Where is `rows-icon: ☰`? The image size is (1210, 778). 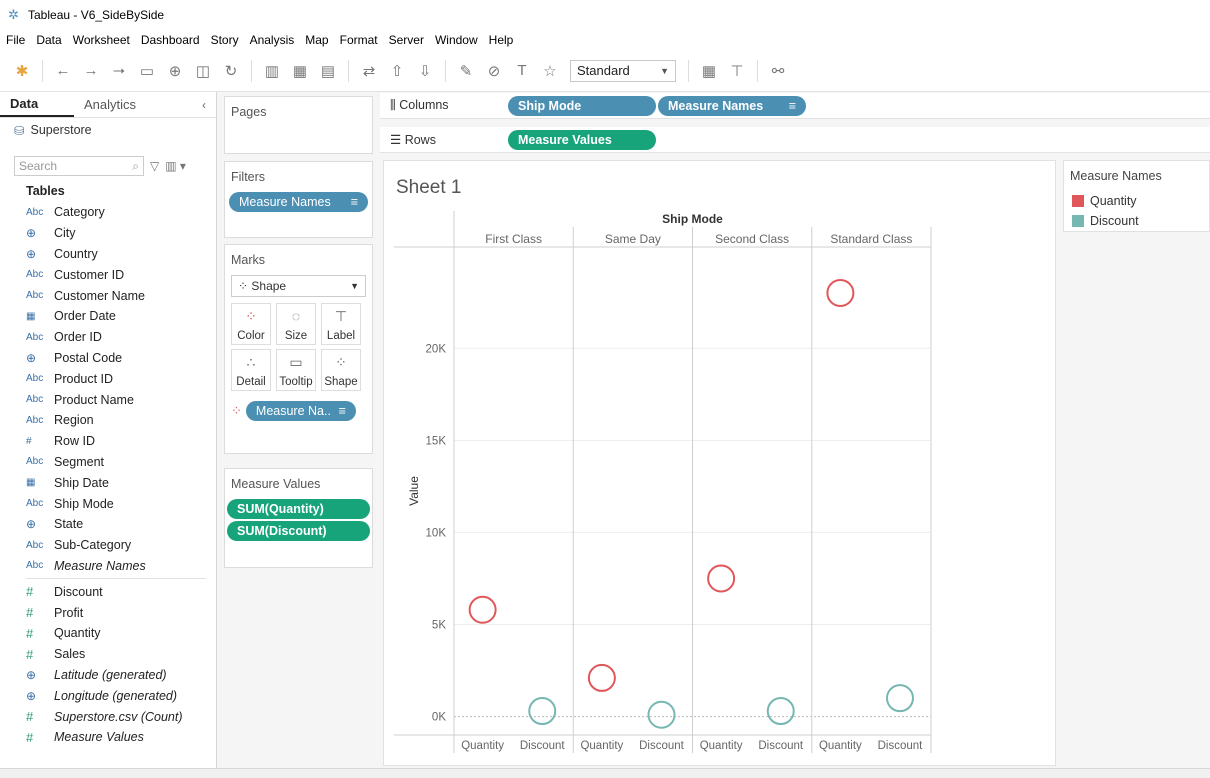
rows-icon: ☰ is located at coordinates (397, 140).